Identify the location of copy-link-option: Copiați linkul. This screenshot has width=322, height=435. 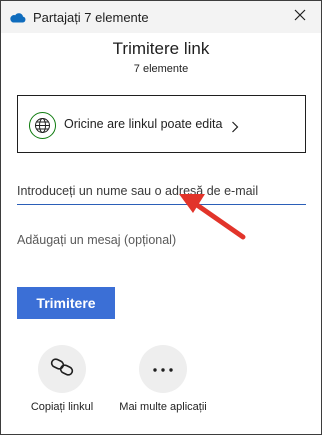
(62, 379).